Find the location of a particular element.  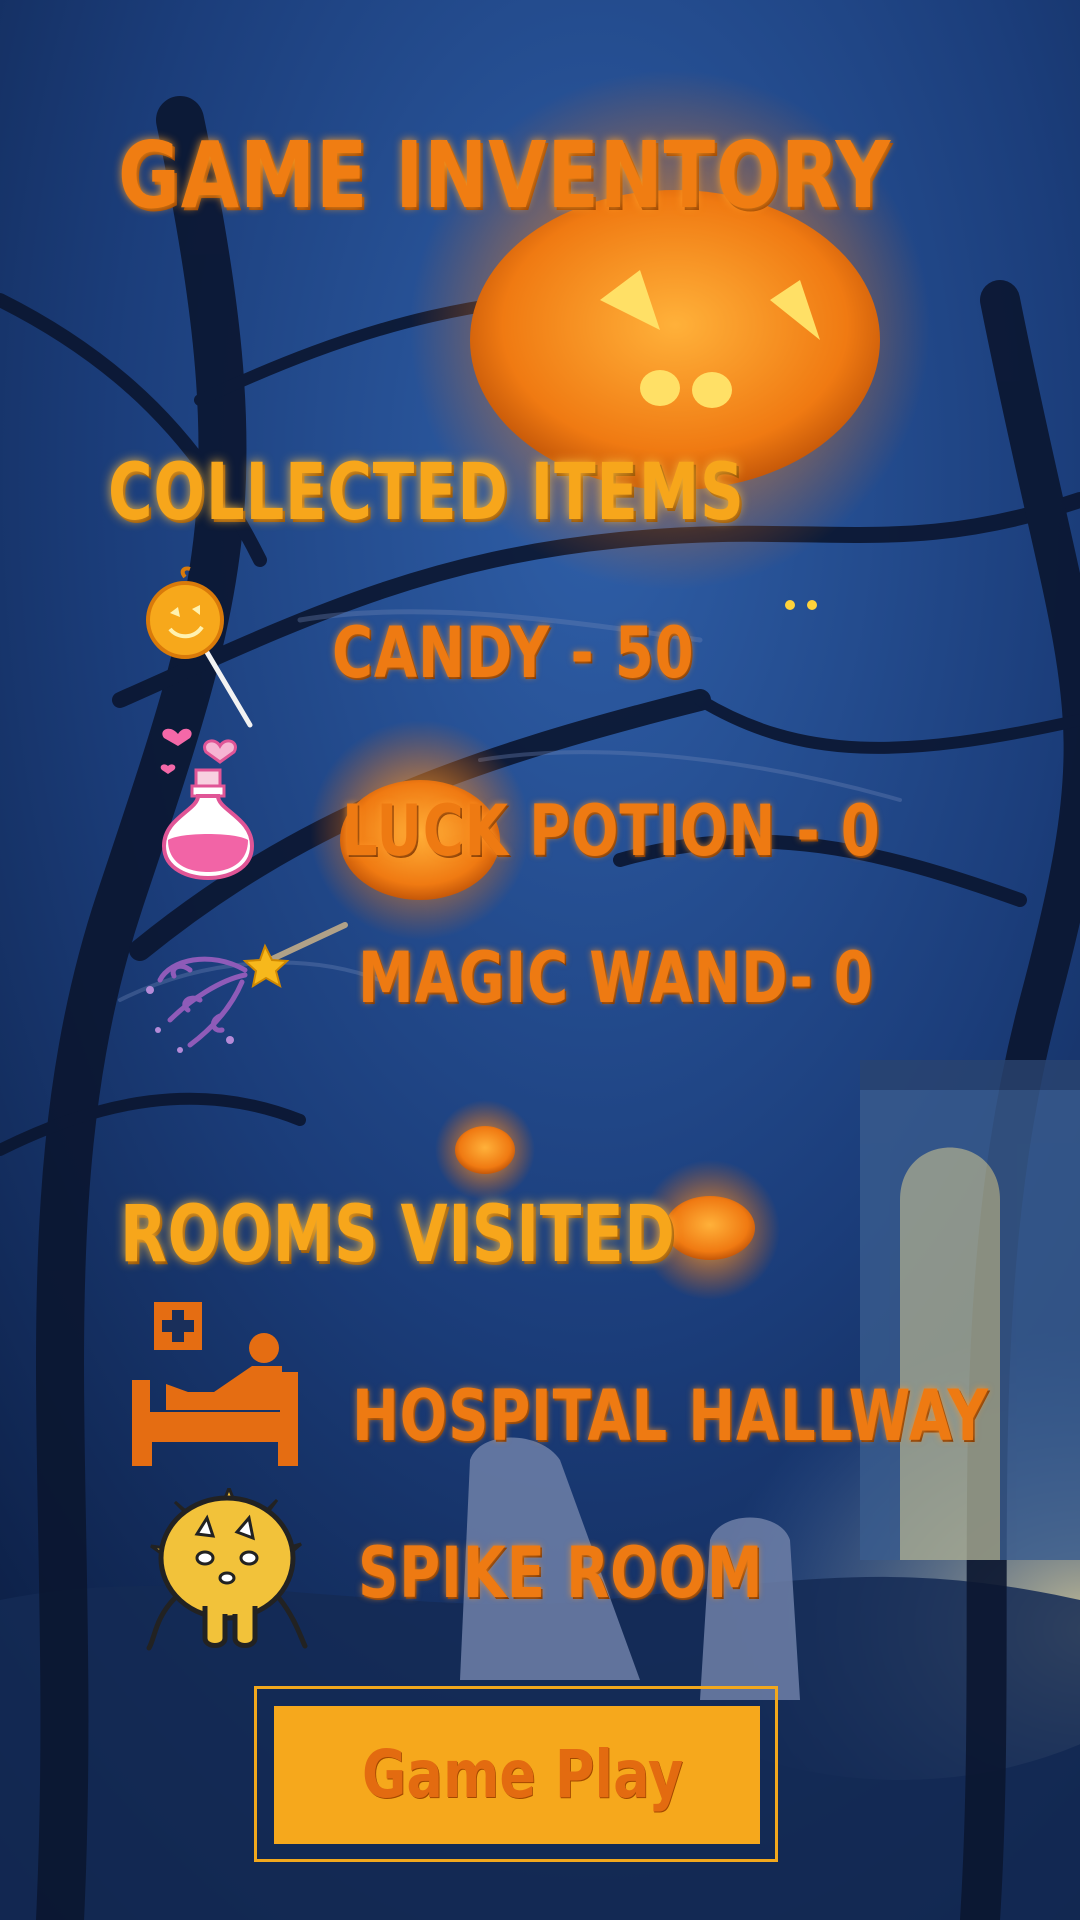

collected-items-heading: Collected Items is located at coordinates (426, 493).